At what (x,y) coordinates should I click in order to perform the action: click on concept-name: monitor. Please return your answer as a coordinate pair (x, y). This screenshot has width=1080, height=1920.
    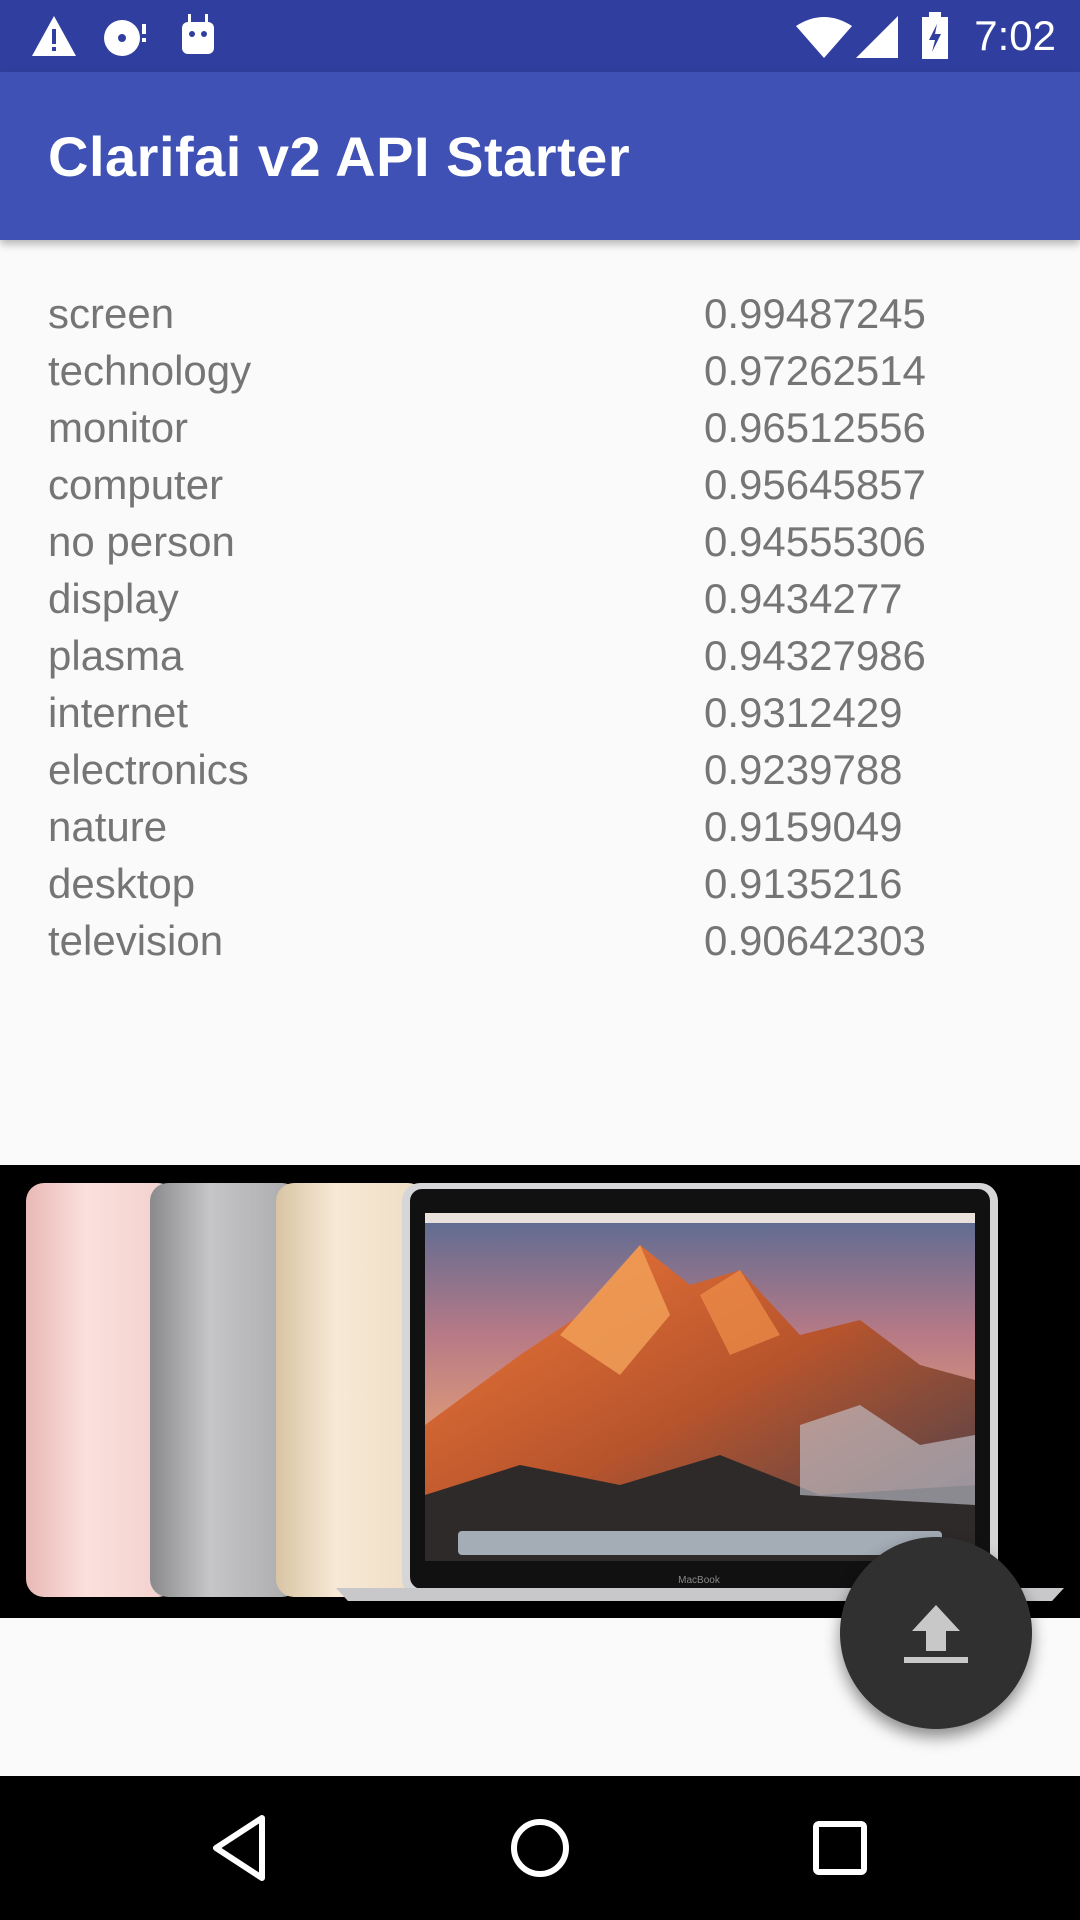
    Looking at the image, I should click on (118, 427).